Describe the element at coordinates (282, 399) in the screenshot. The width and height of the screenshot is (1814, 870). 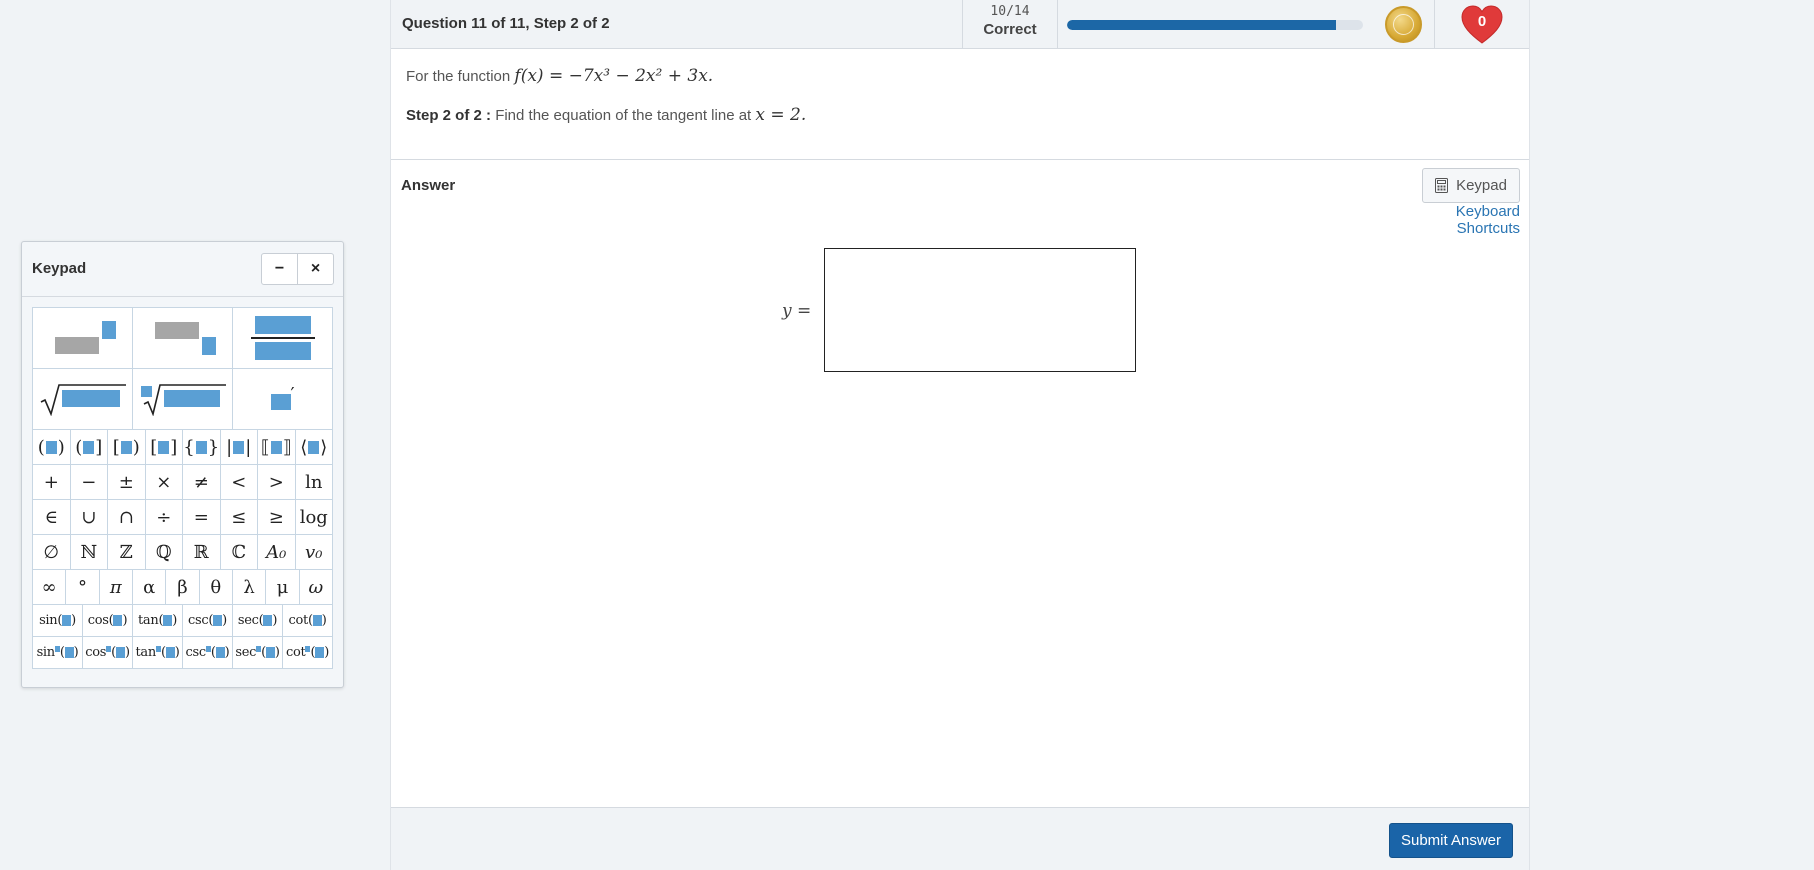
I see `key-prime: ′` at that location.